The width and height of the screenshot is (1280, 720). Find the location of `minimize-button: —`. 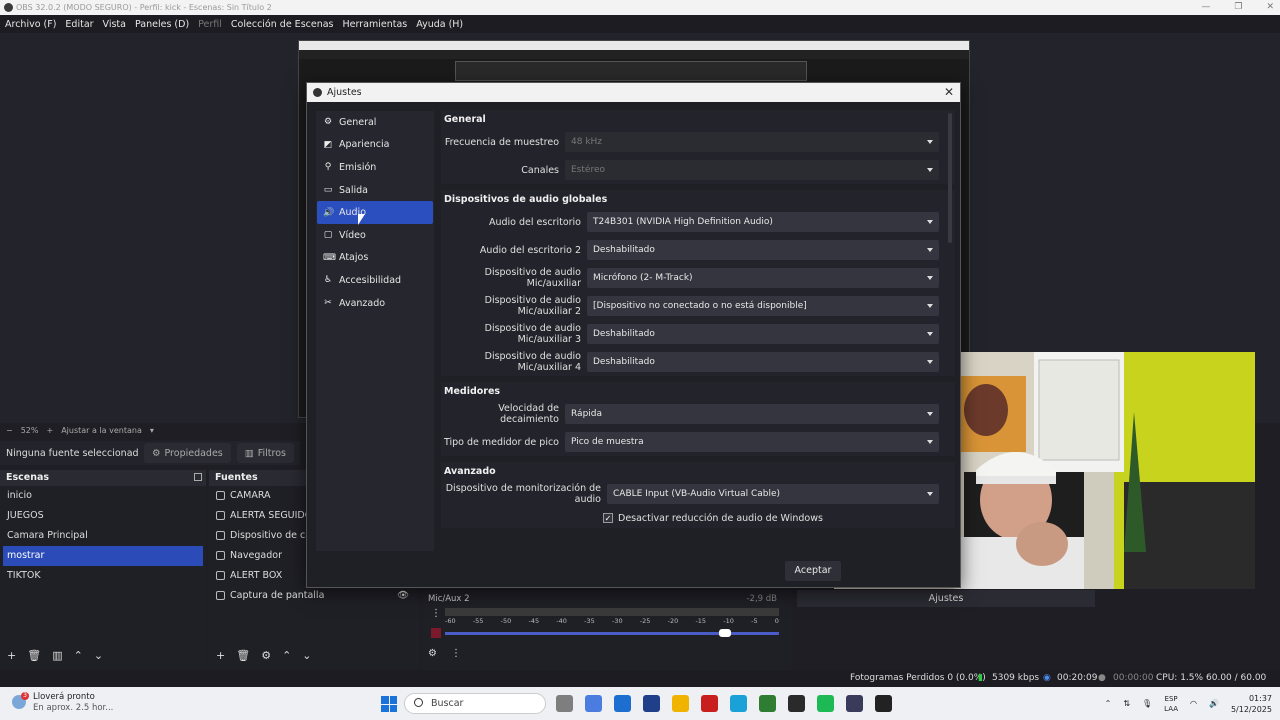

minimize-button: — is located at coordinates (1205, 7).